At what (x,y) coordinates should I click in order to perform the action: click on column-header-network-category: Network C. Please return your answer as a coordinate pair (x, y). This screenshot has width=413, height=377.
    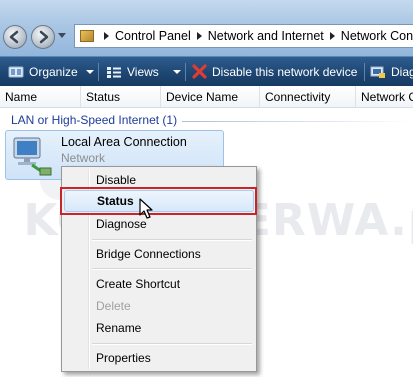
    Looking at the image, I should click on (384, 96).